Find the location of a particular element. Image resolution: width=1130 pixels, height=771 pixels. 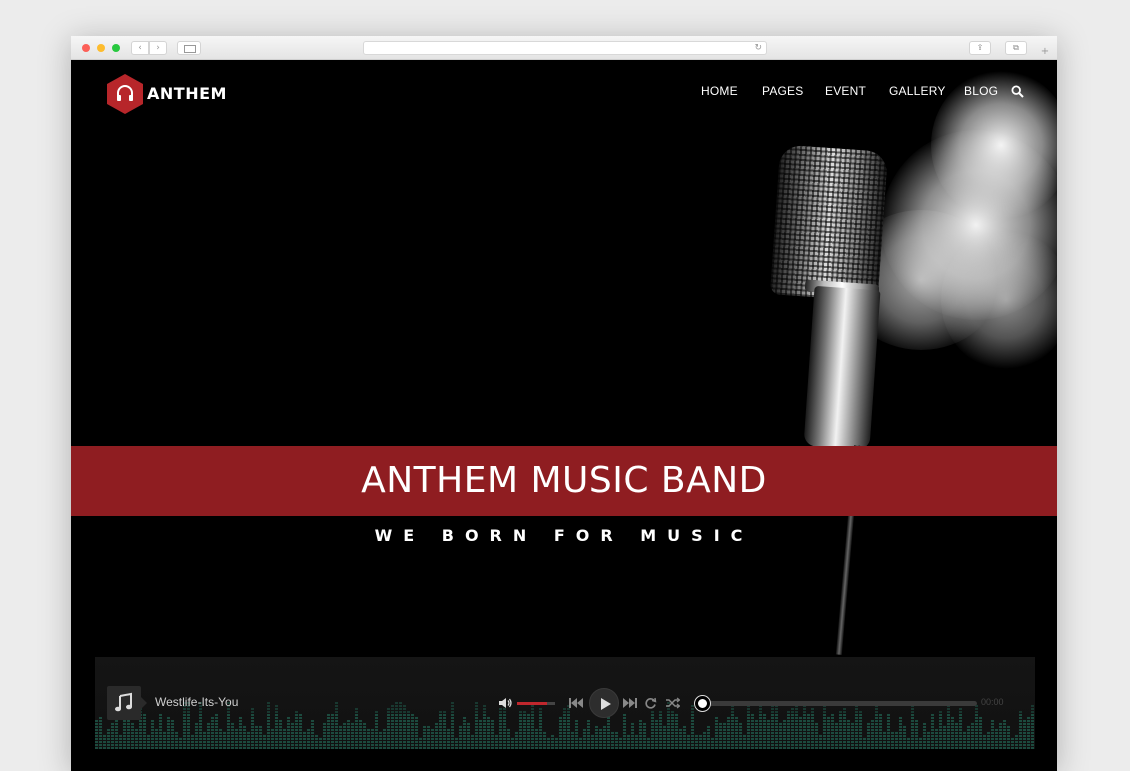

volume-slider is located at coordinates (536, 703).